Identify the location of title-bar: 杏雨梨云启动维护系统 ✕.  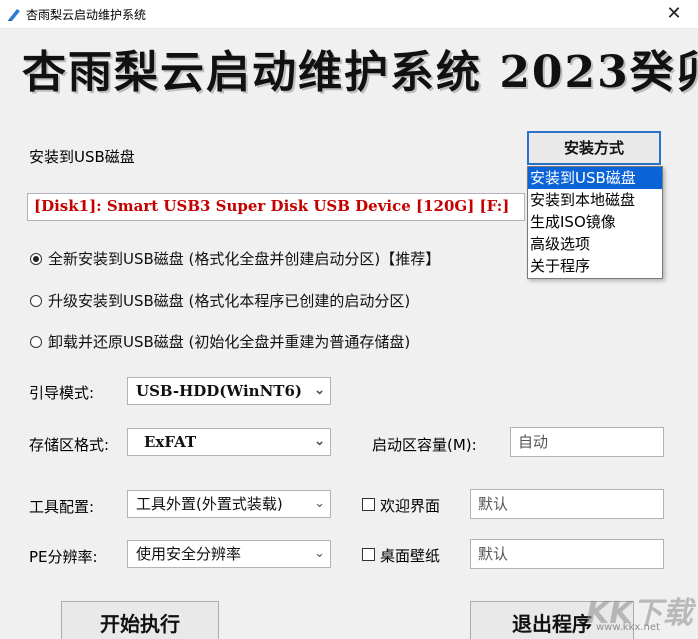
(349, 14).